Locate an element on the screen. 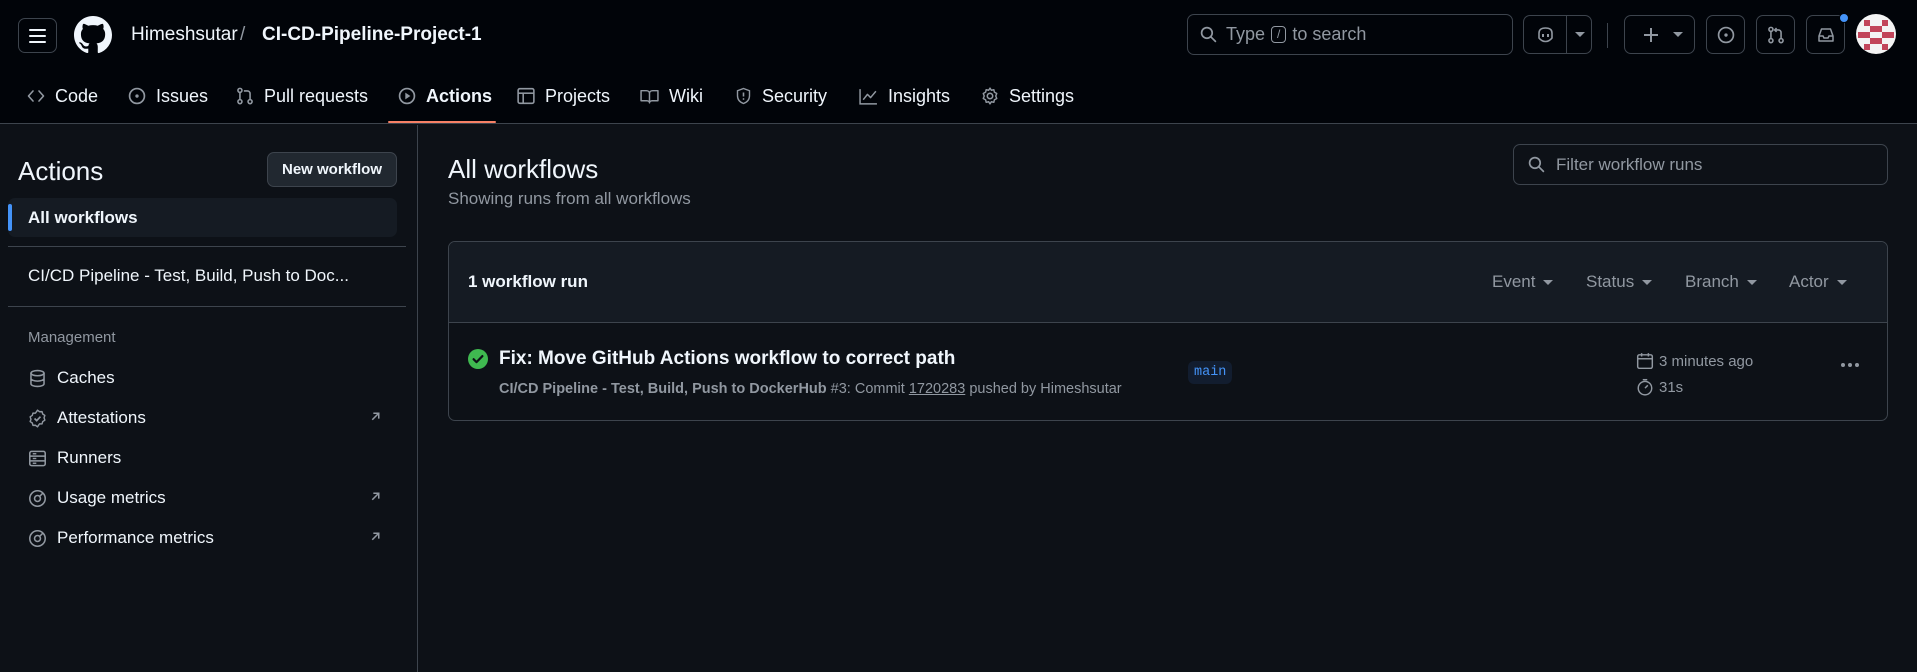 The height and width of the screenshot is (672, 1917). sidebar-item-runners: Runners is located at coordinates (74, 458).